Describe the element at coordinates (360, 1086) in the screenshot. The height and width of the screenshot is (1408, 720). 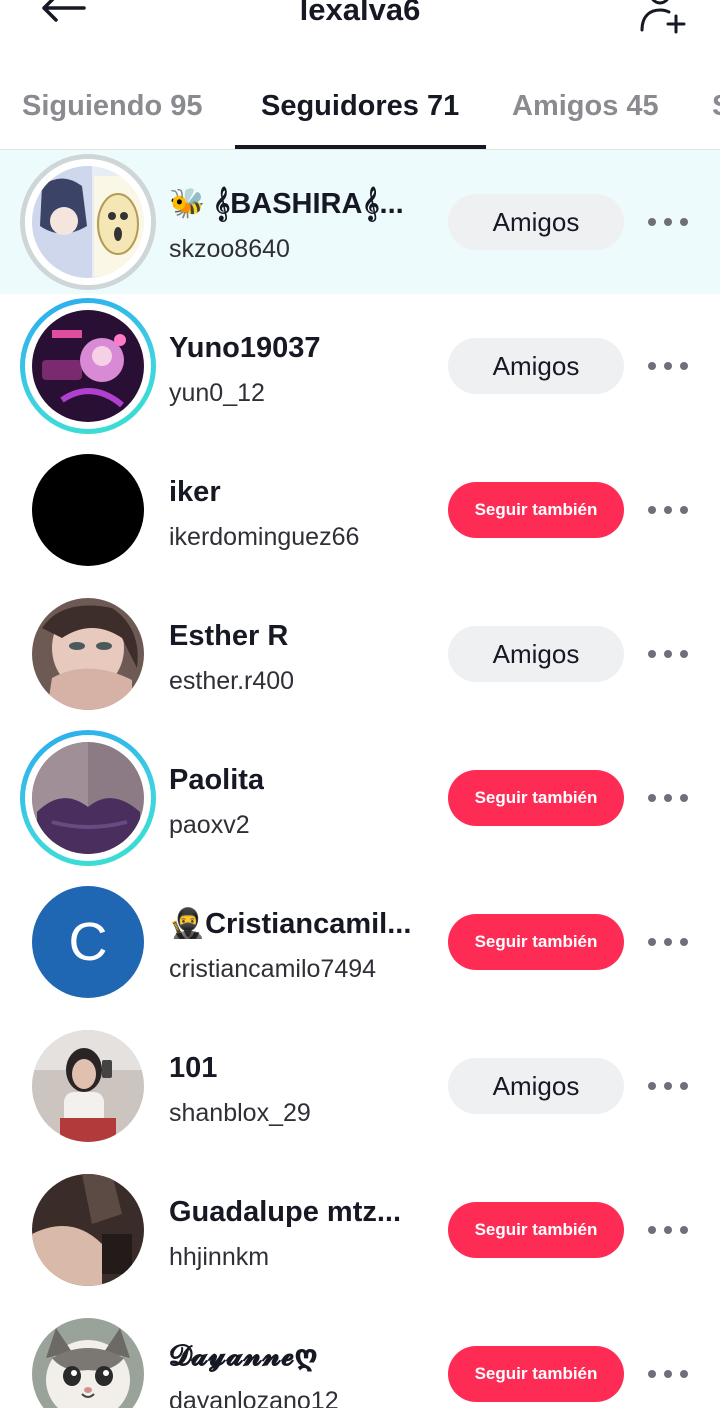
I see `follower-row: 101 shanblox_29 Amigos` at that location.